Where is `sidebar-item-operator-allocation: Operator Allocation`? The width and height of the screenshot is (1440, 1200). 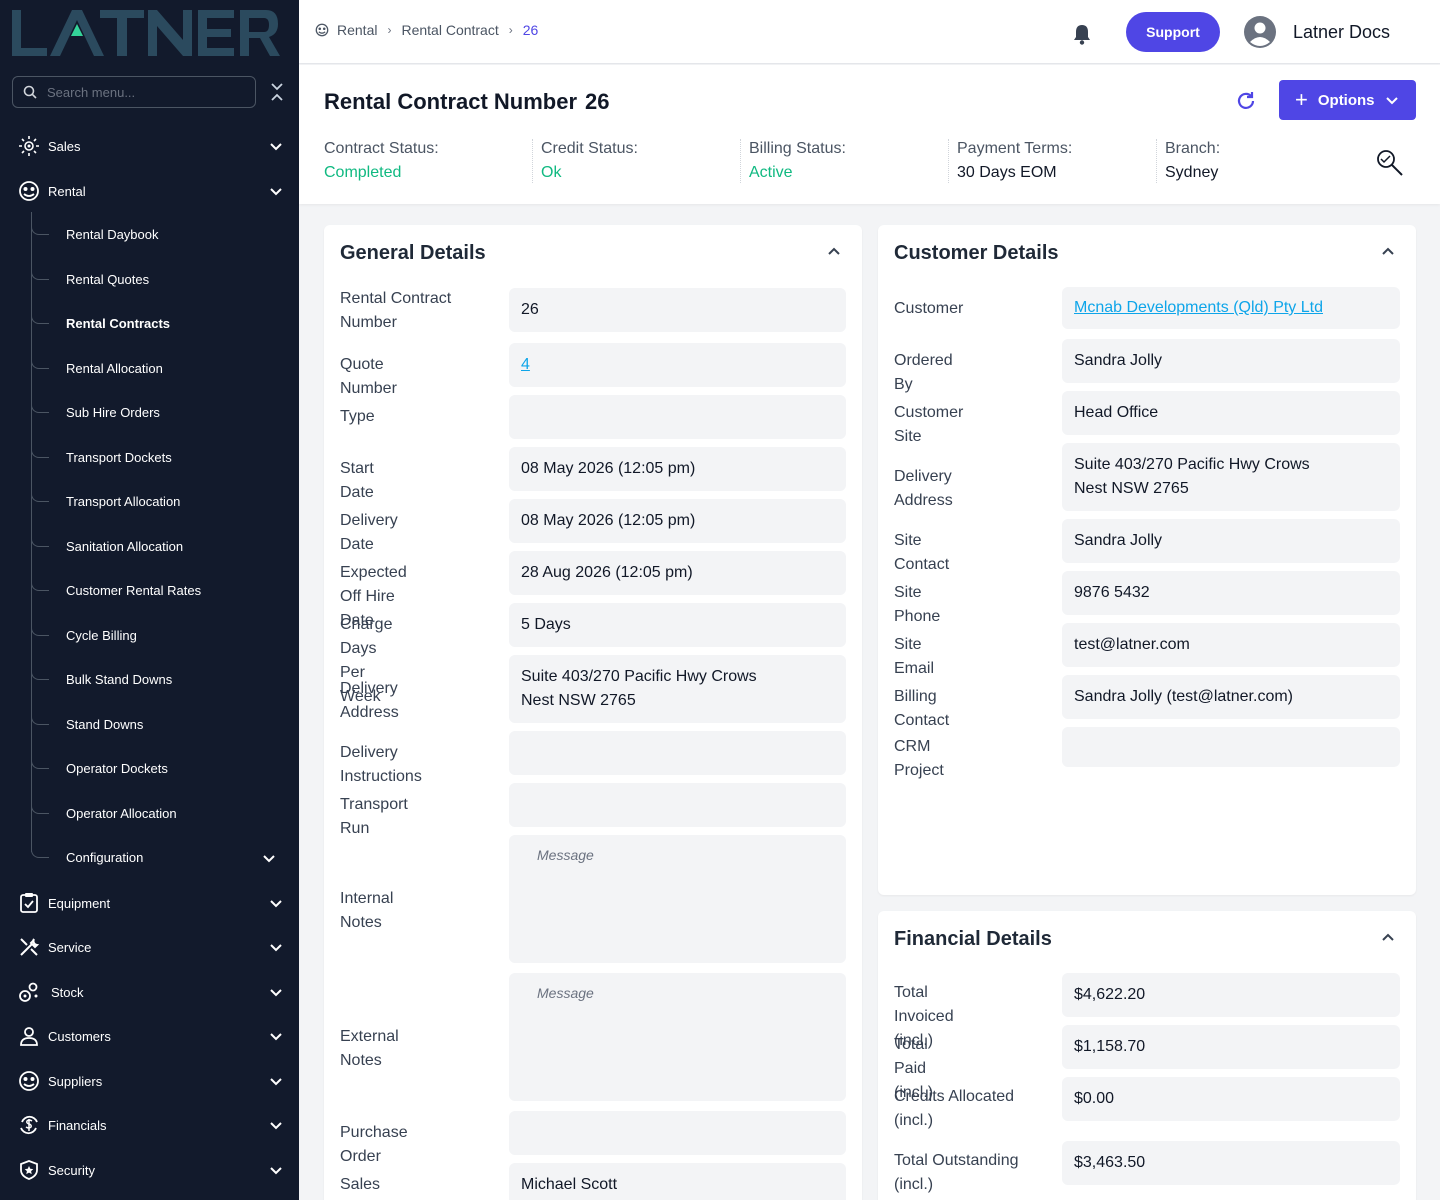
sidebar-item-operator-allocation: Operator Allocation is located at coordinates (149, 814).